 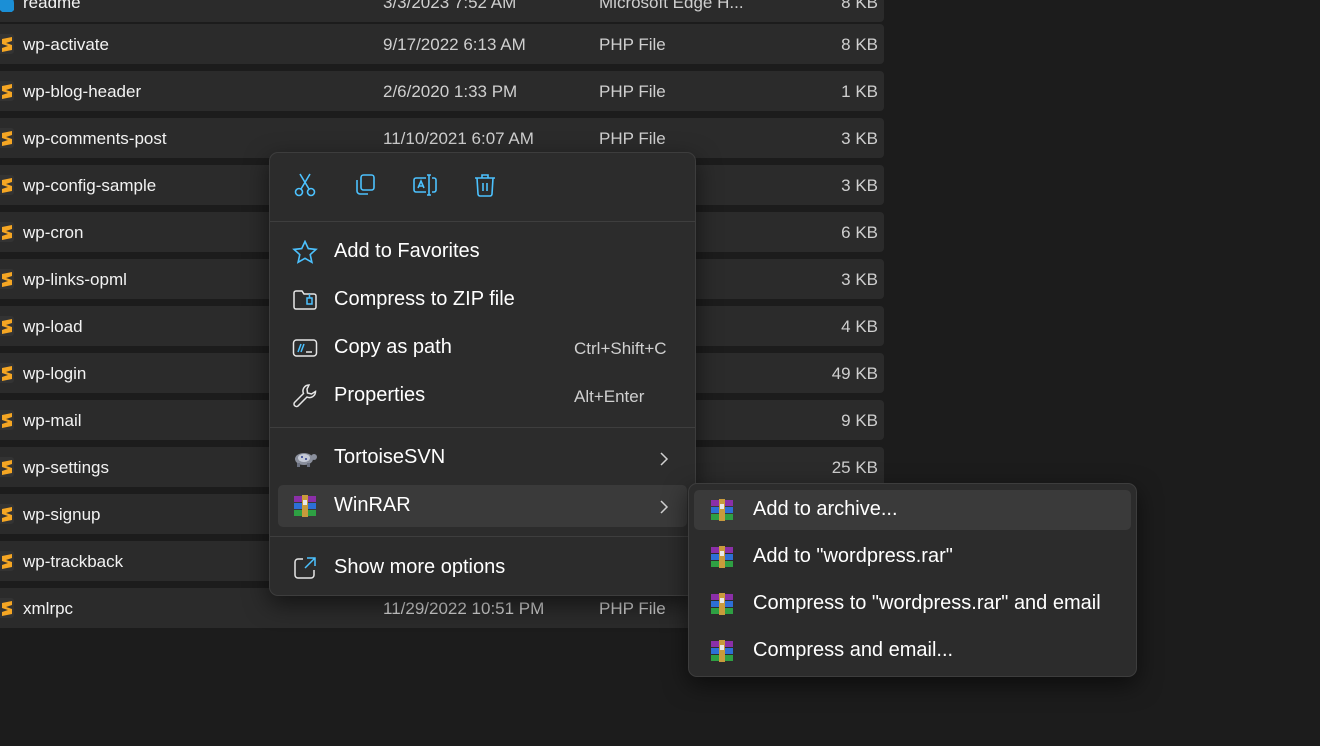 What do you see at coordinates (464, 608) in the screenshot?
I see `file-date: 11/29/2022 10:51 PM` at bounding box center [464, 608].